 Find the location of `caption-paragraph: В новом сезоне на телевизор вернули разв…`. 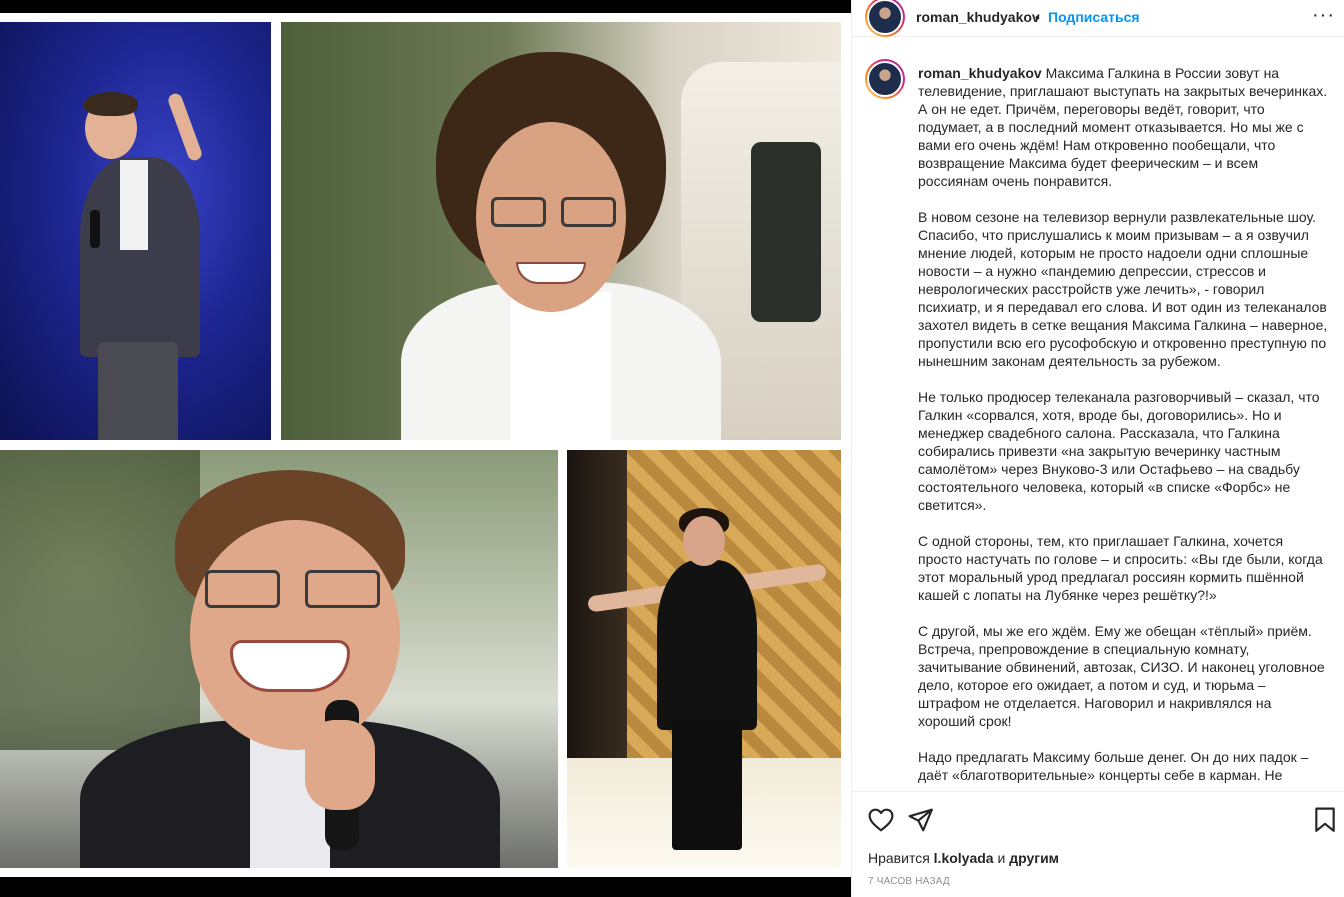

caption-paragraph: В новом сезоне на телевизор вернули разв… is located at coordinates (1123, 289).